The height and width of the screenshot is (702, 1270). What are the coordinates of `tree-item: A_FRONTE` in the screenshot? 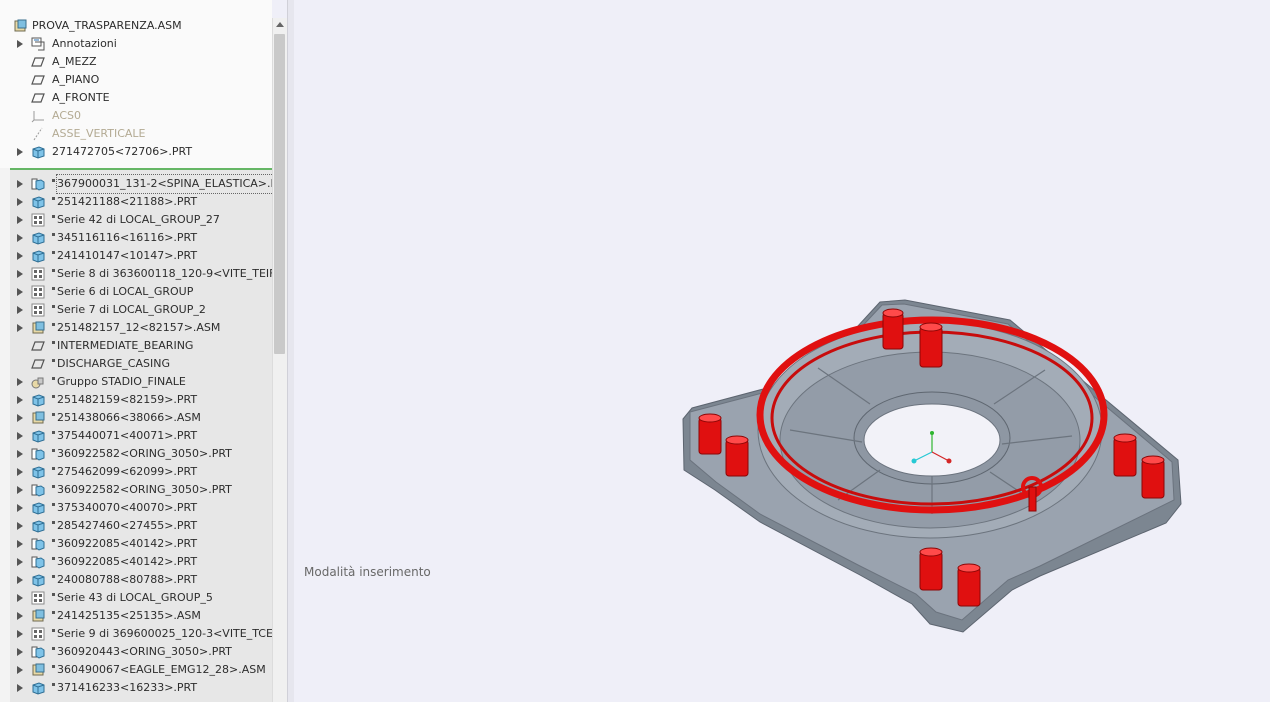 It's located at (136, 98).